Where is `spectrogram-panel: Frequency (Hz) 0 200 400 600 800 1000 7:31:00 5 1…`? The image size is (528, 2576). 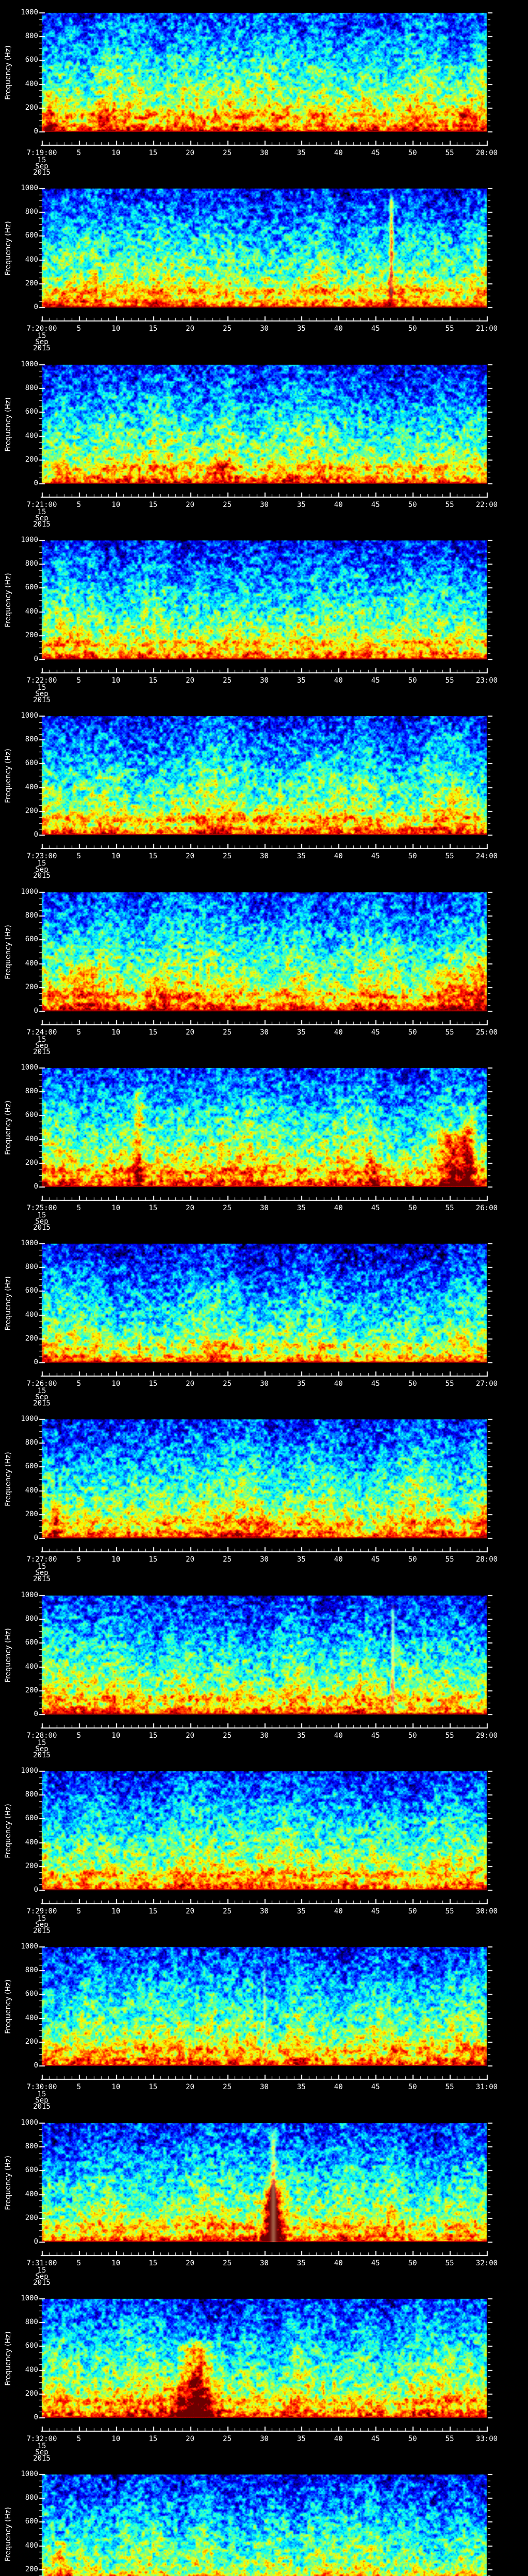 spectrogram-panel: Frequency (Hz) 0 200 400 600 800 1000 7:31:00 5 1… is located at coordinates (264, 2198).